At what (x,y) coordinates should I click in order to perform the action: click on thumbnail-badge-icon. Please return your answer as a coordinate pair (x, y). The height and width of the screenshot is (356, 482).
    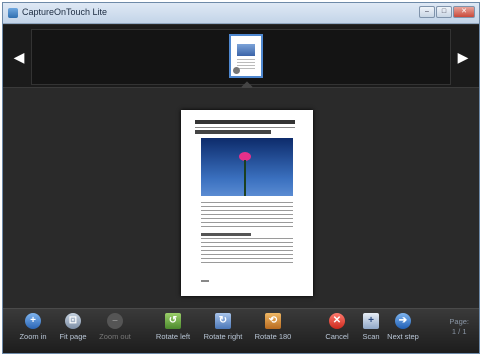
    Looking at the image, I should click on (236, 70).